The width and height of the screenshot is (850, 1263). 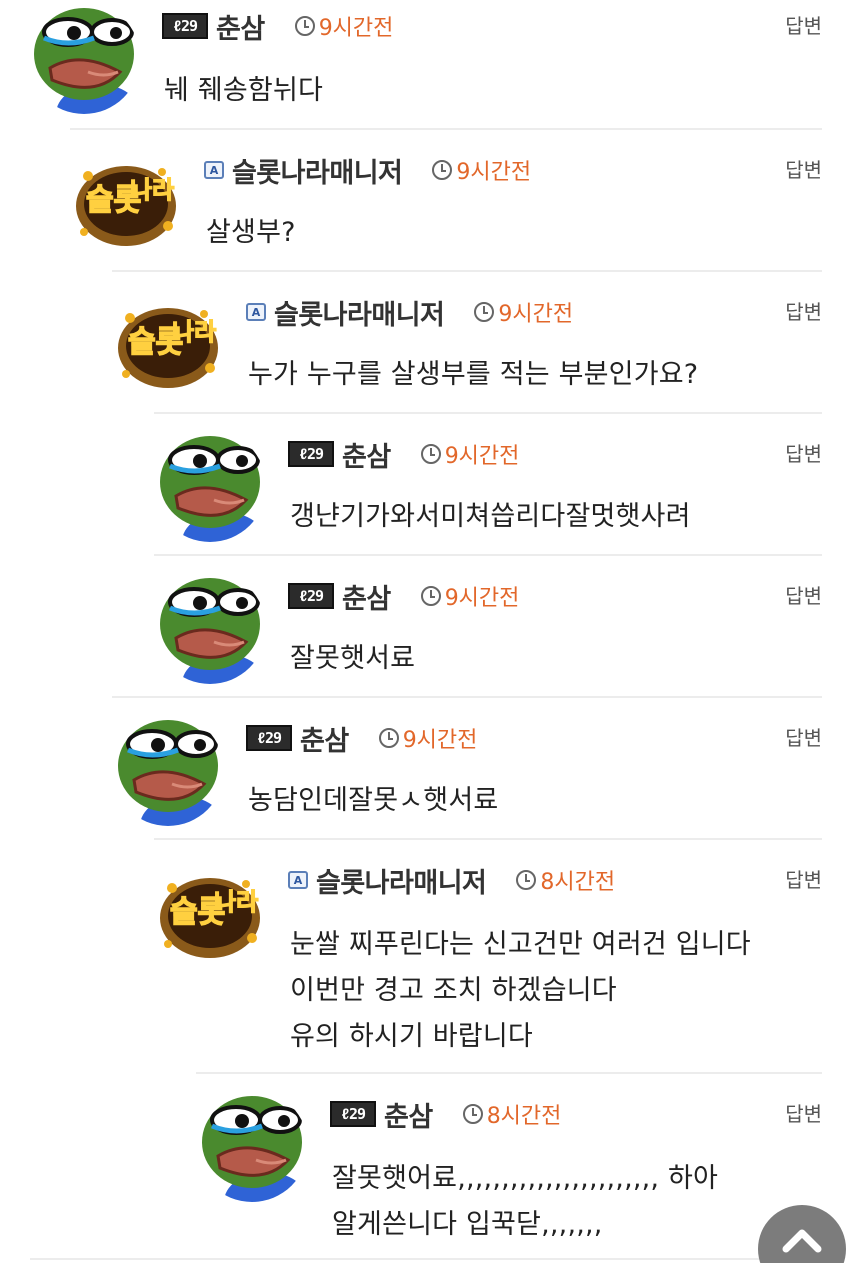 I want to click on comment-text: 살생부?, so click(x=251, y=232).